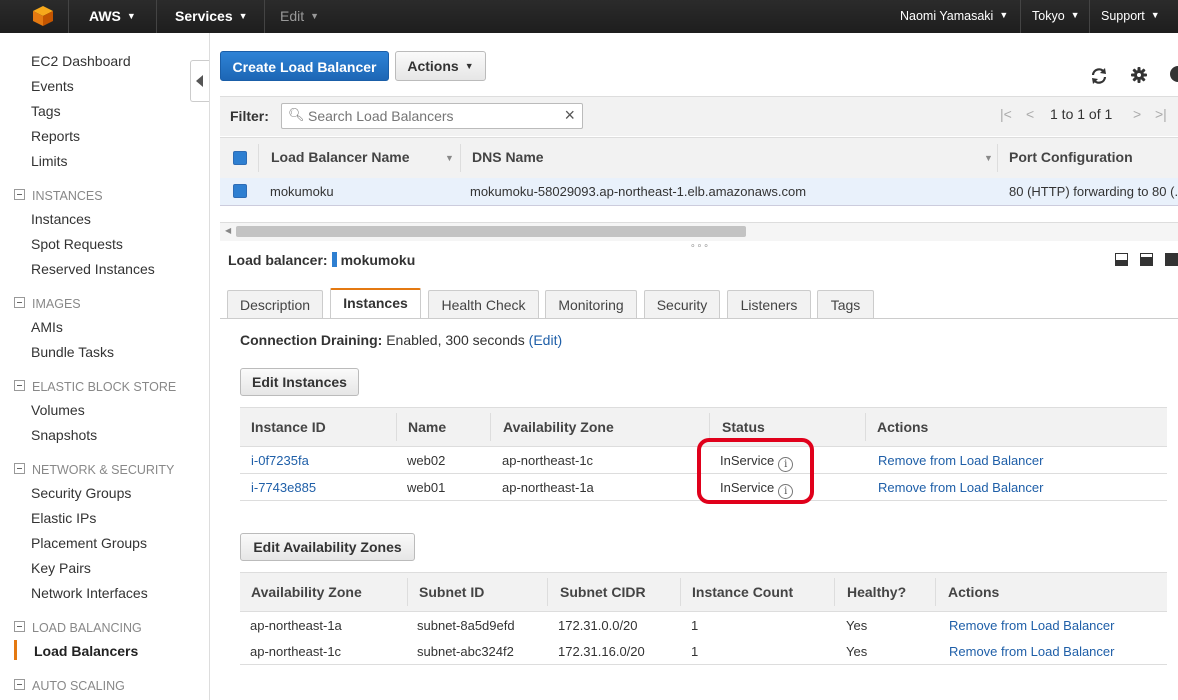 The image size is (1178, 700). I want to click on resize-handle: ∘∘∘, so click(700, 245).